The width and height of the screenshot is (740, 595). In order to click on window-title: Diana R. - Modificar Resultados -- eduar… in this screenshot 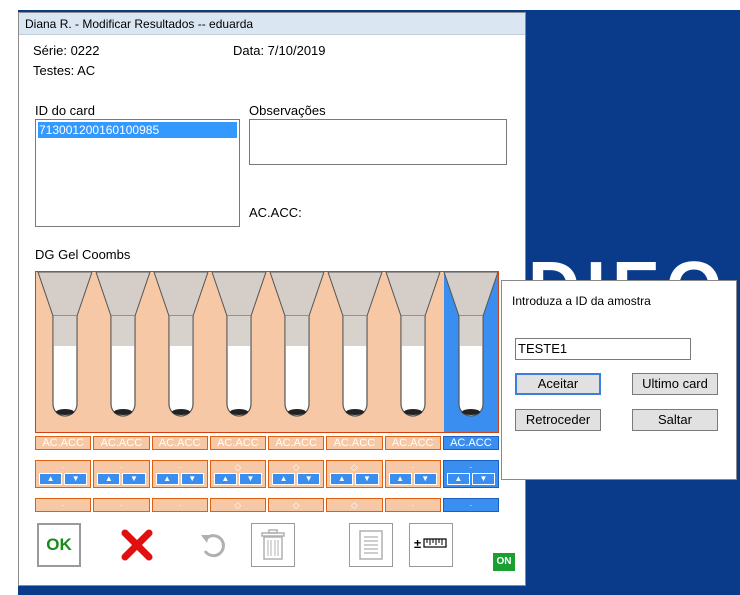, I will do `click(272, 24)`.